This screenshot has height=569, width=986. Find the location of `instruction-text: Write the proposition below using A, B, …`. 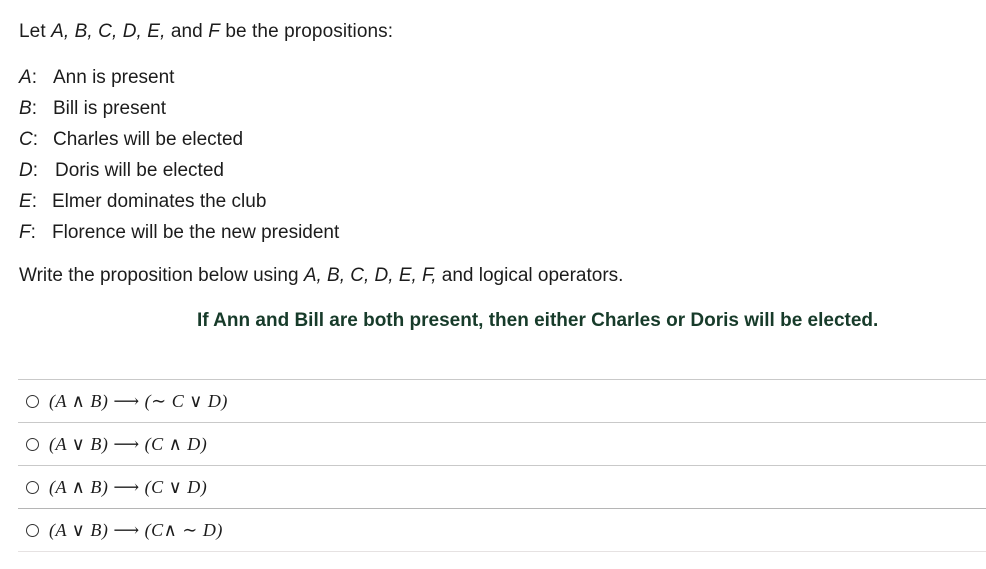

instruction-text: Write the proposition below using A, B, … is located at coordinates (321, 276).